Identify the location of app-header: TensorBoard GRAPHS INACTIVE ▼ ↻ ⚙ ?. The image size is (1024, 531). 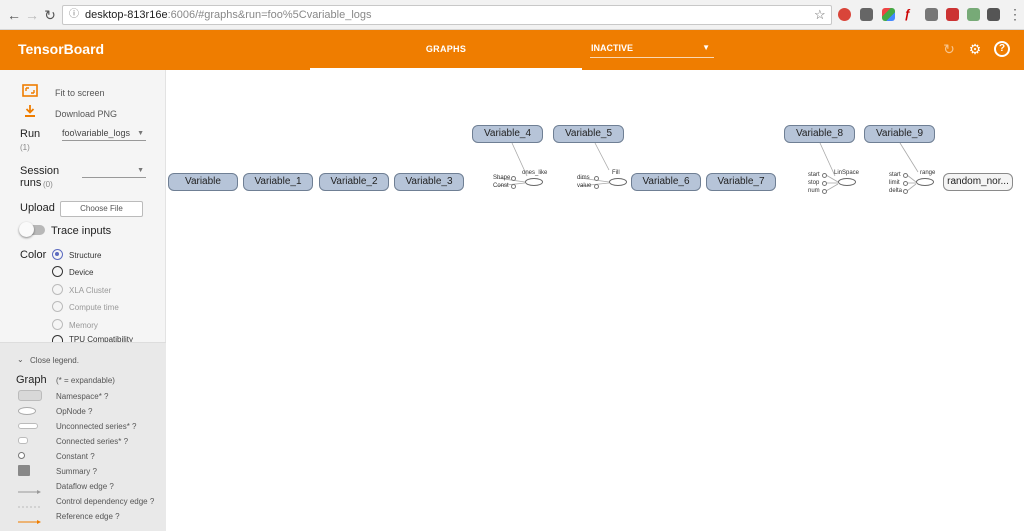
(512, 50).